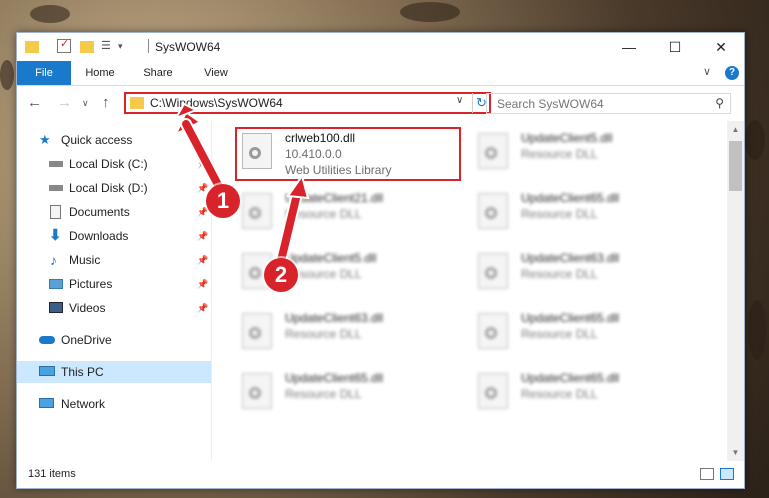 The width and height of the screenshot is (769, 498). I want to click on file-tile: UpdateClient21.dll Resource DLL, so click(348, 214).